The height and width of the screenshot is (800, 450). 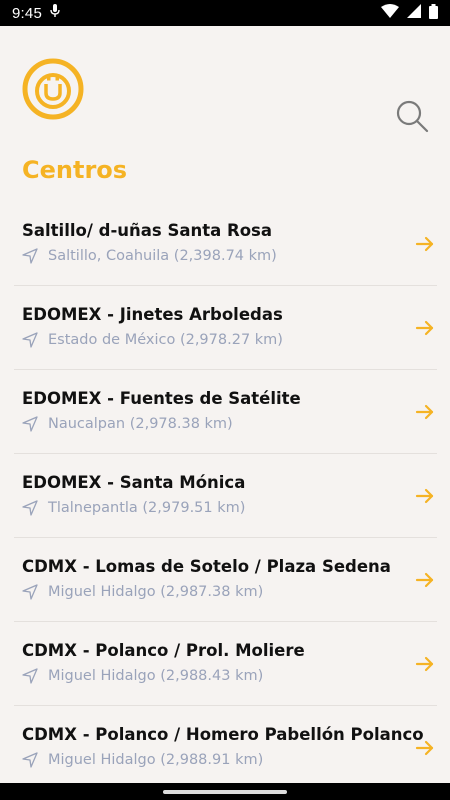 I want to click on brand-logo-icon, so click(x=53, y=89).